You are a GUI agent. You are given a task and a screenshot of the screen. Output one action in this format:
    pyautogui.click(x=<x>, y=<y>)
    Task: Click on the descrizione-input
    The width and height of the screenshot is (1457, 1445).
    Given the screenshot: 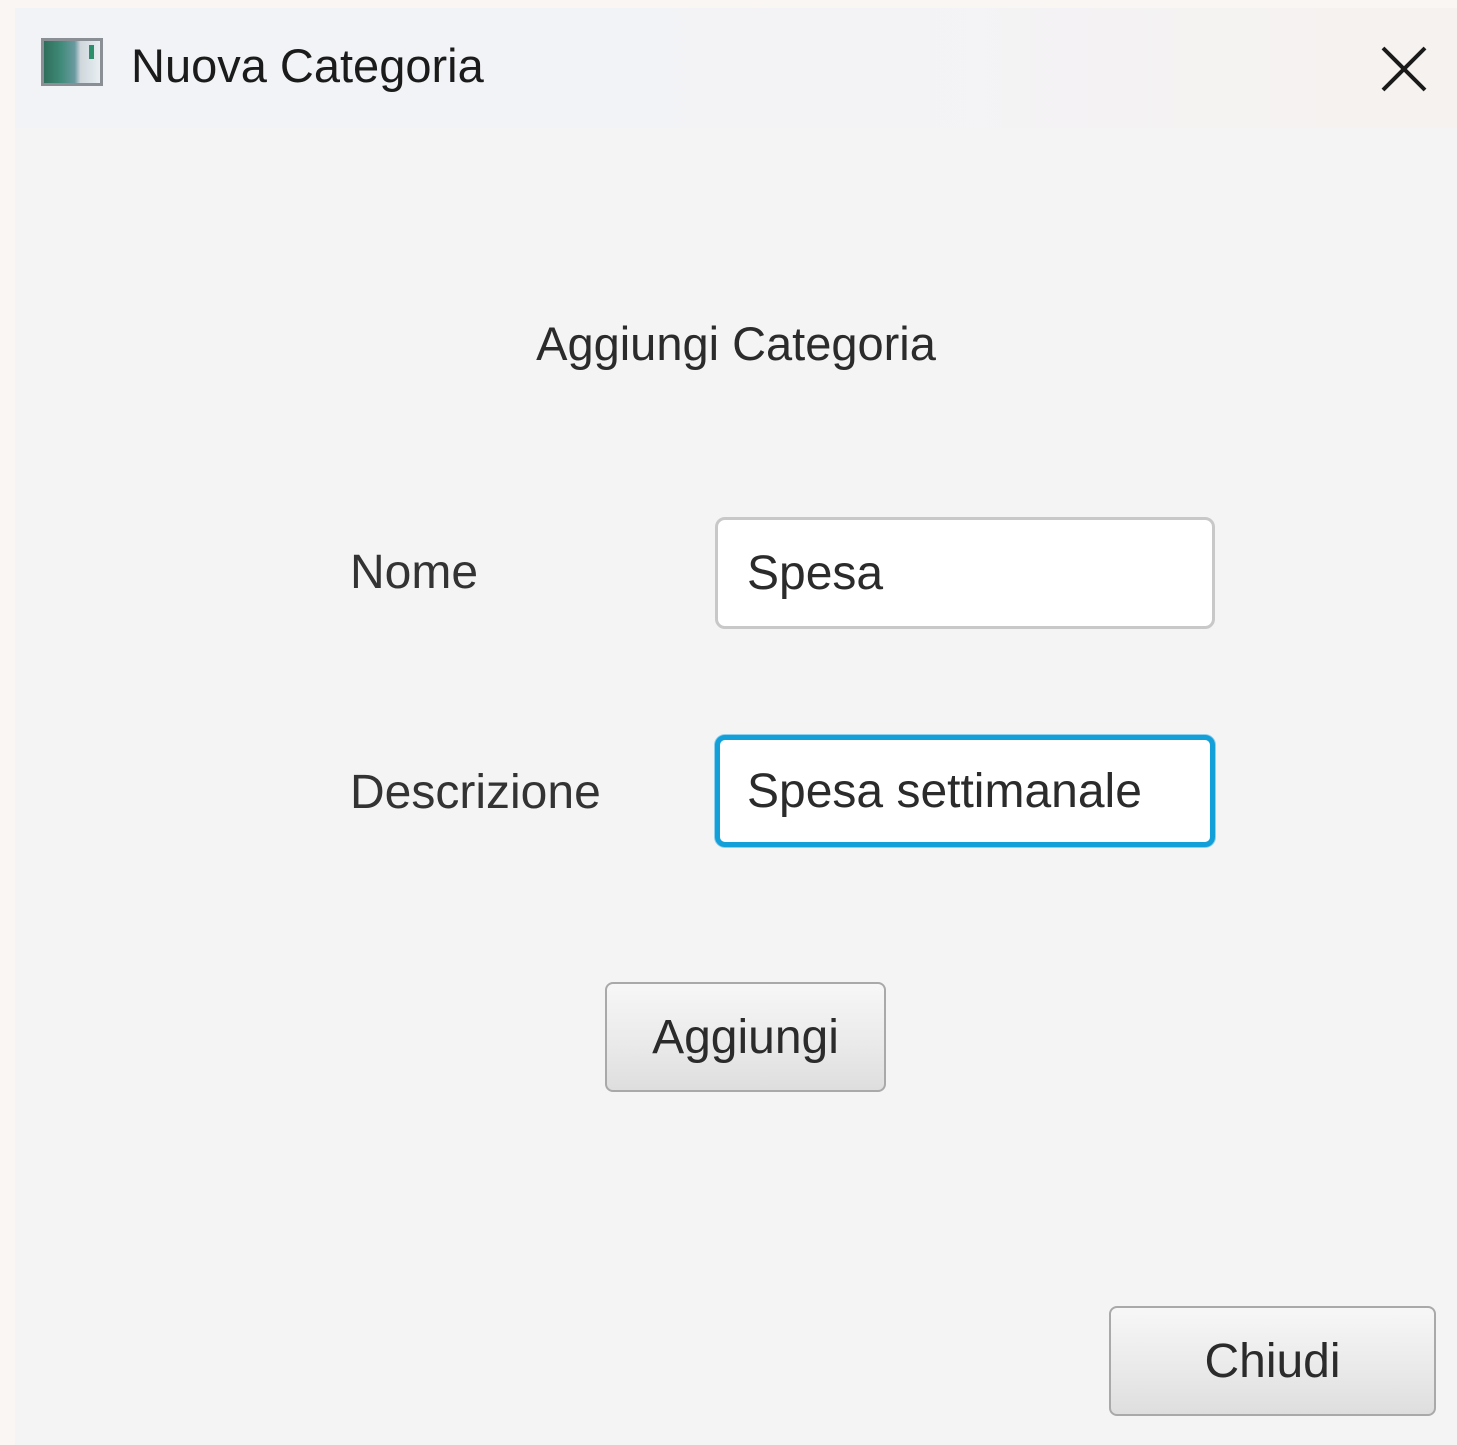 What is the action you would take?
    pyautogui.click(x=965, y=791)
    